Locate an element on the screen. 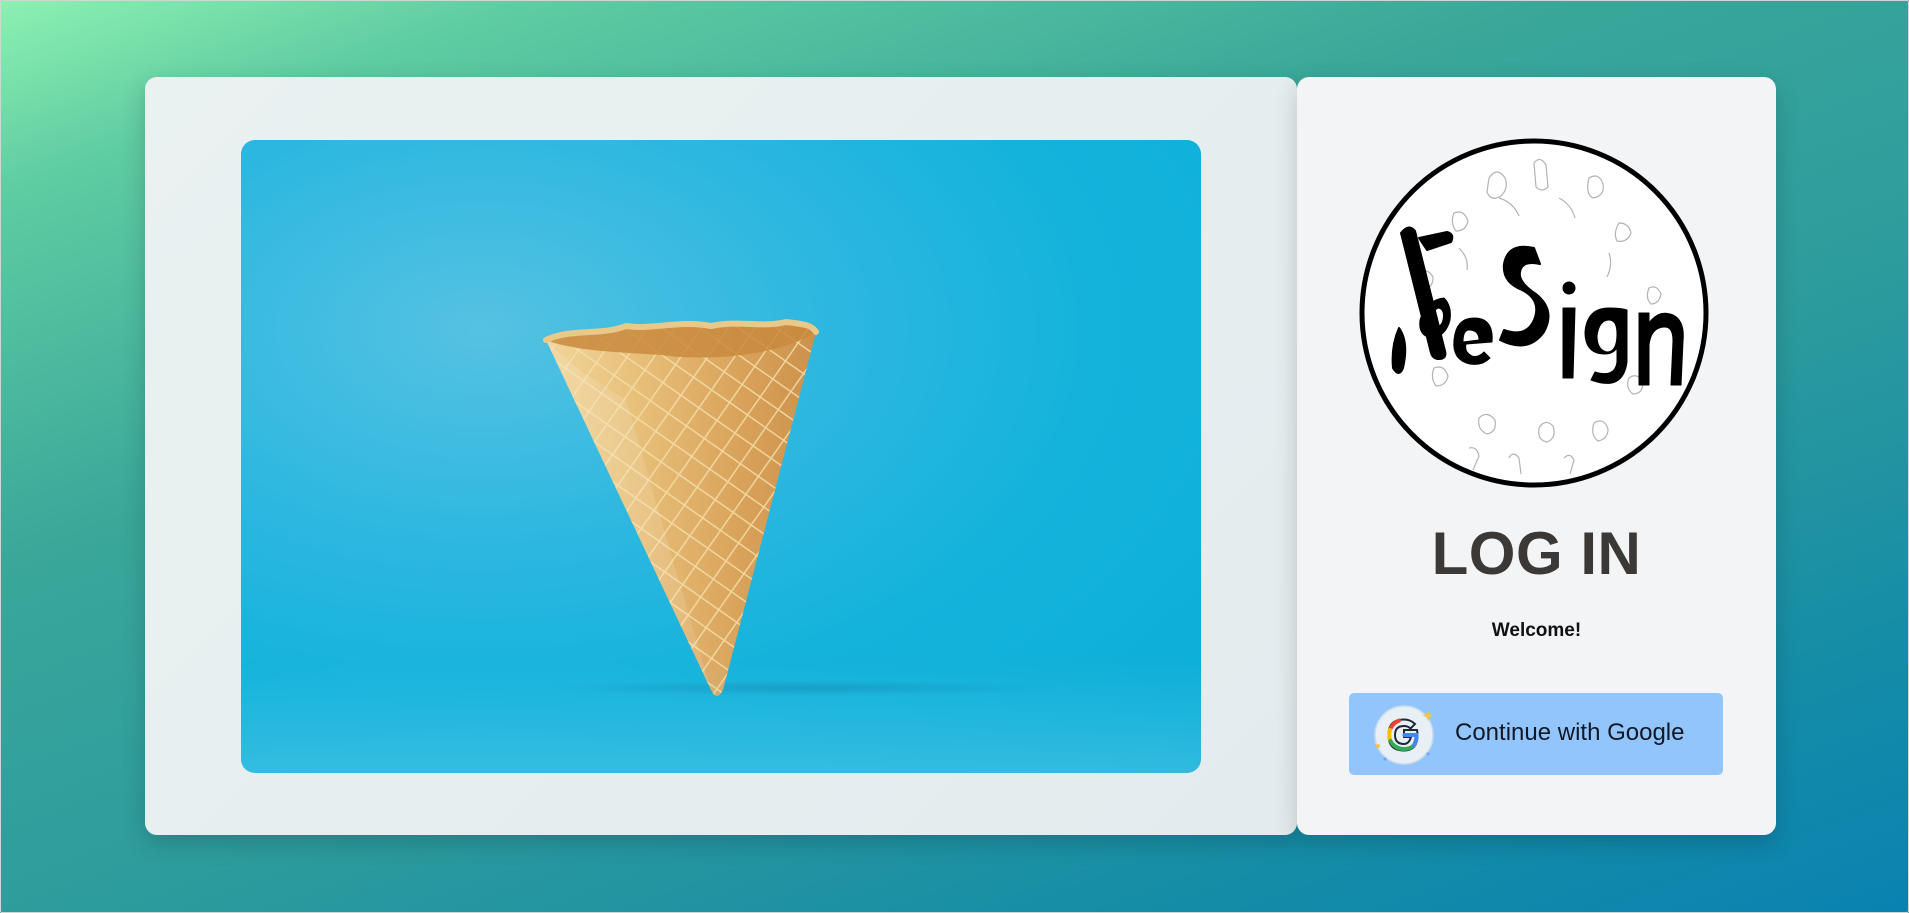 This screenshot has height=913, width=1909. google-g-icon is located at coordinates (1404, 735).